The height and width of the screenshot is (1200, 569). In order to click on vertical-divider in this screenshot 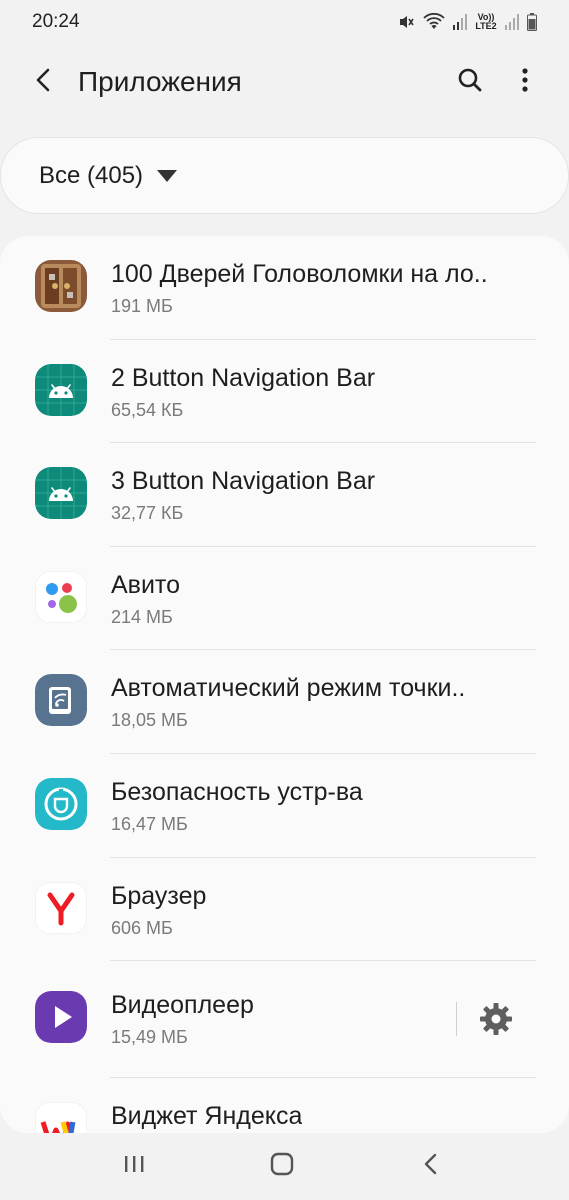, I will do `click(456, 1019)`.